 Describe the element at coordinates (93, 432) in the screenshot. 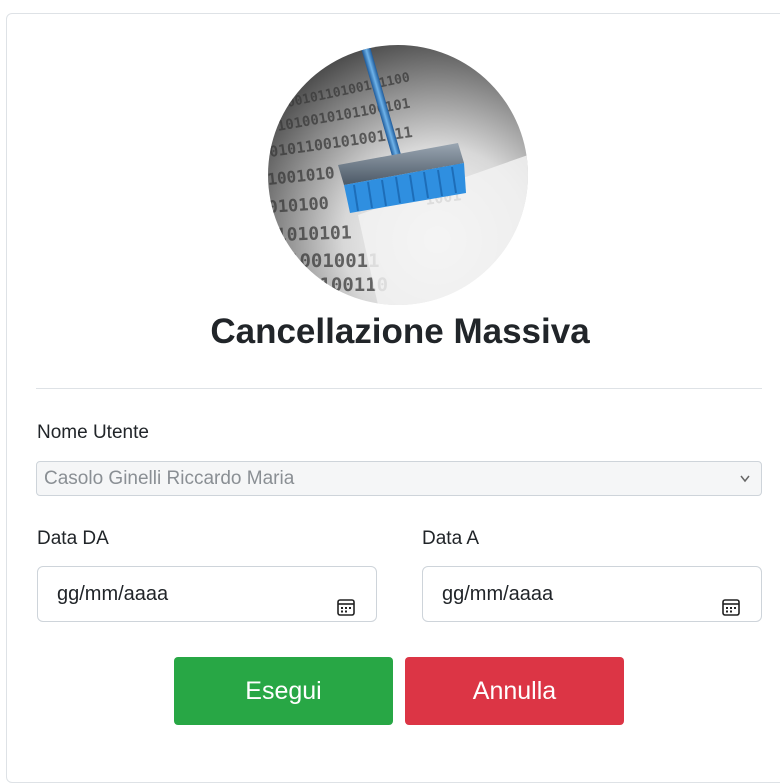

I see `user-label: Nome Utente` at that location.